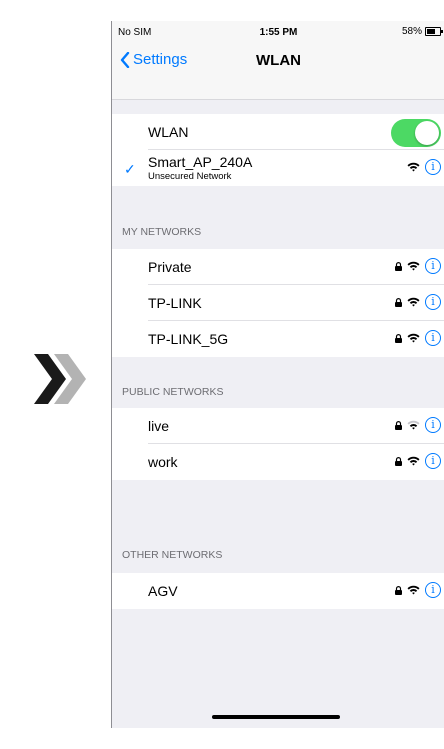 This screenshot has width=444, height=749. Describe the element at coordinates (278, 267) in the screenshot. I see `network-row: Private i` at that location.